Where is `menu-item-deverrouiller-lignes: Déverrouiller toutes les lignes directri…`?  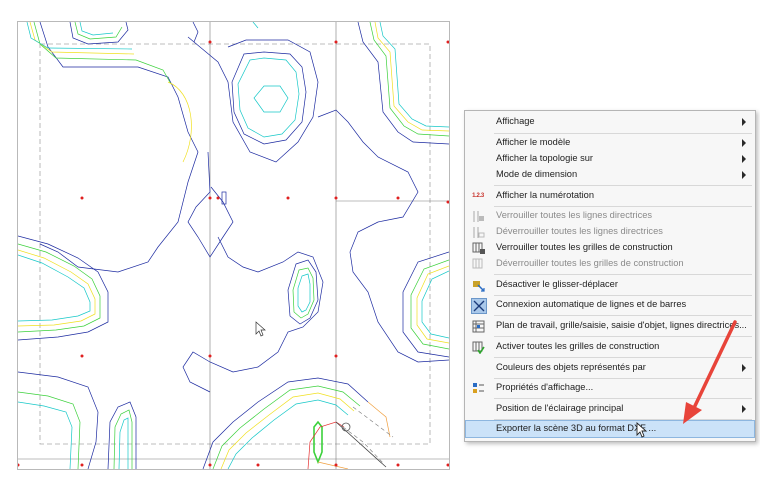 menu-item-deverrouiller-lignes: Déverrouiller toutes les lignes directri… is located at coordinates (610, 232).